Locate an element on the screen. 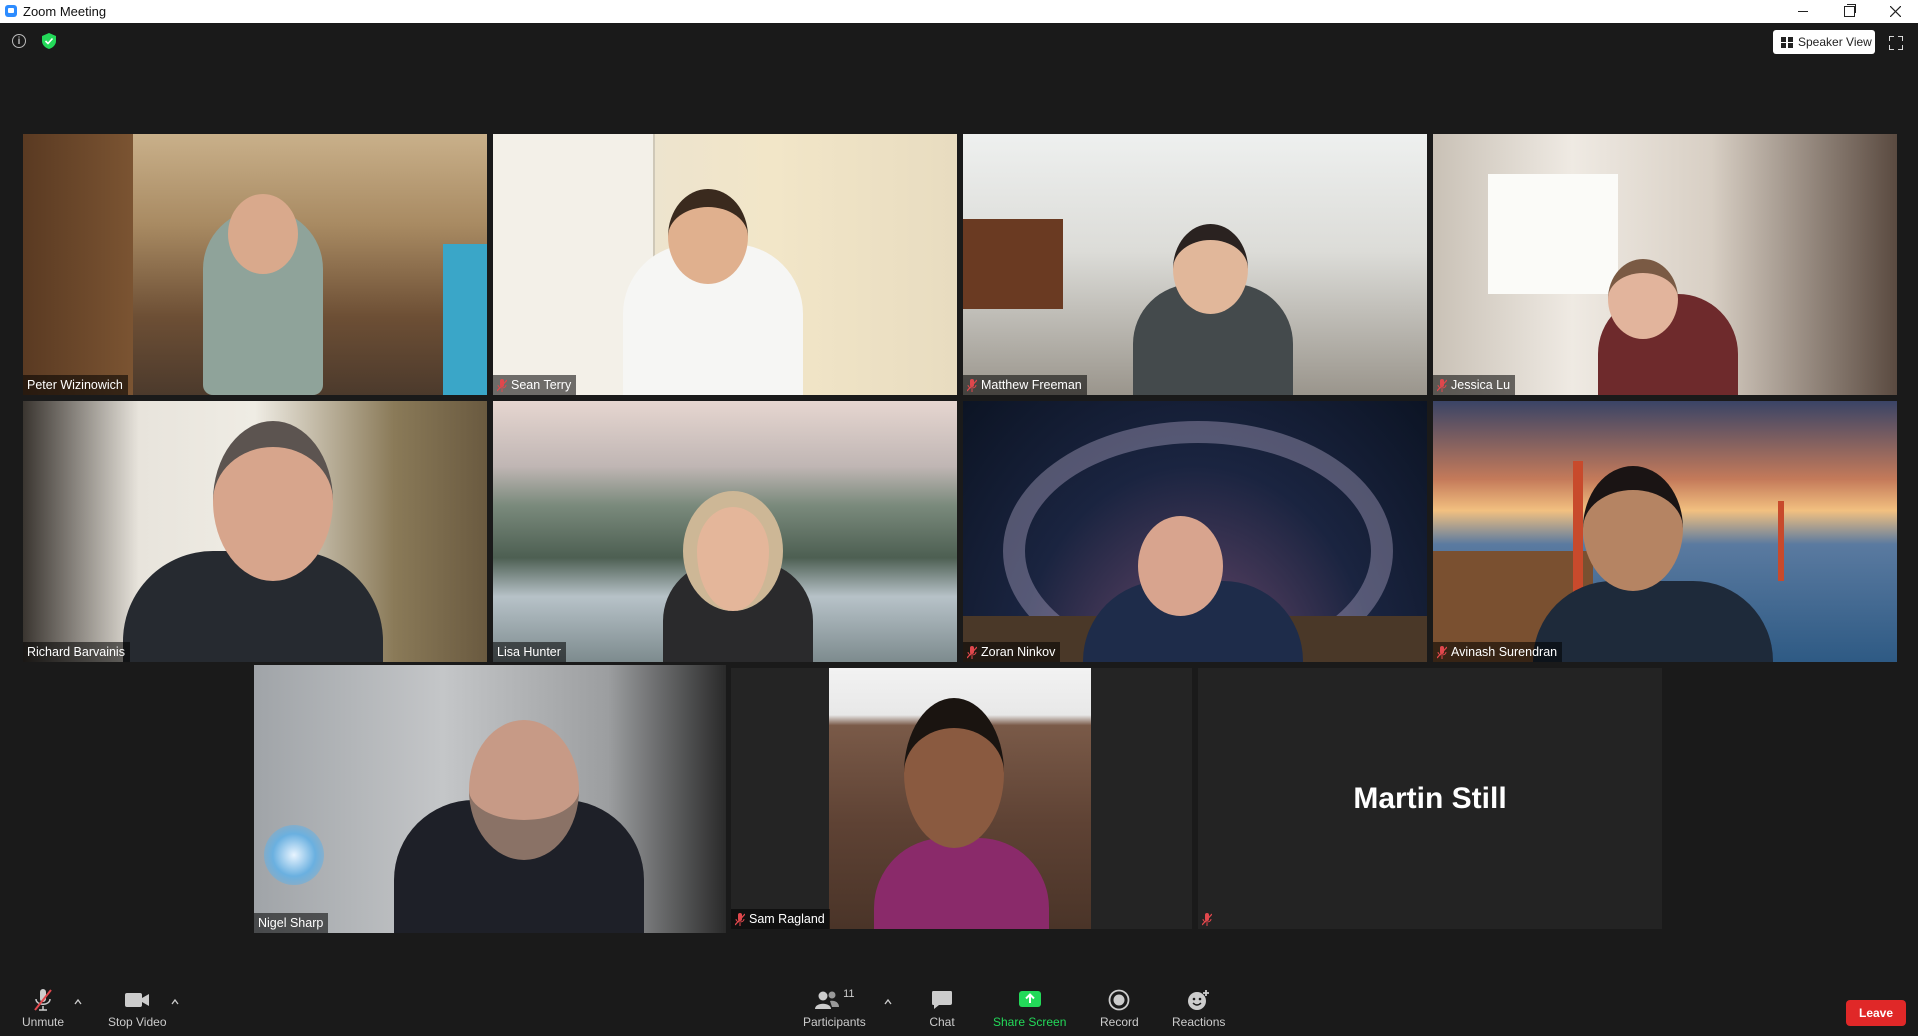 The height and width of the screenshot is (1036, 1918). video-tile: Sam Ragland is located at coordinates (961, 798).